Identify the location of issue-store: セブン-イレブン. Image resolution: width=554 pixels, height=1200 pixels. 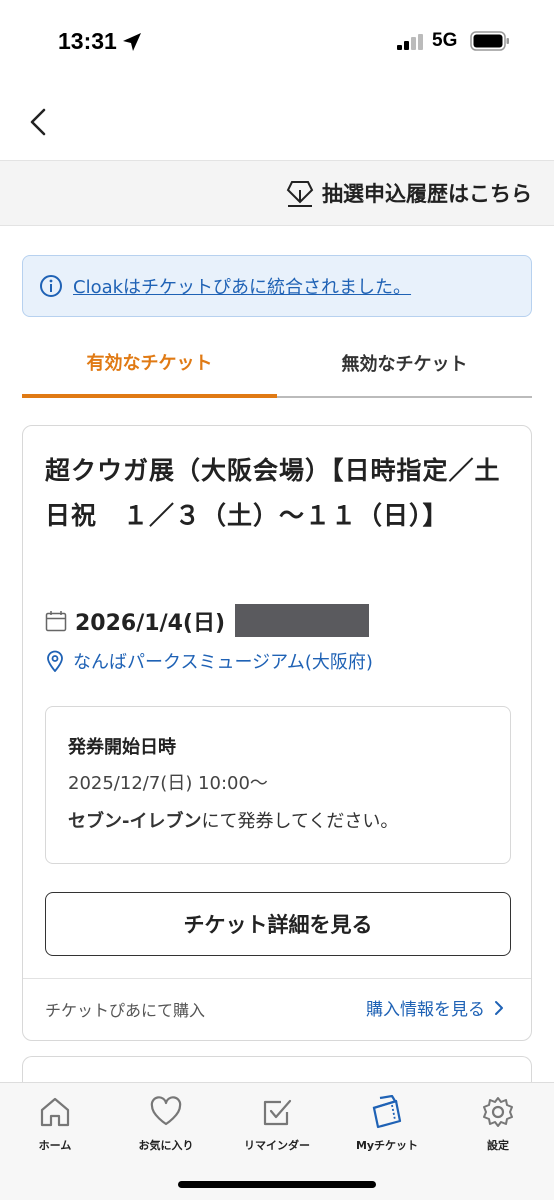
(135, 821).